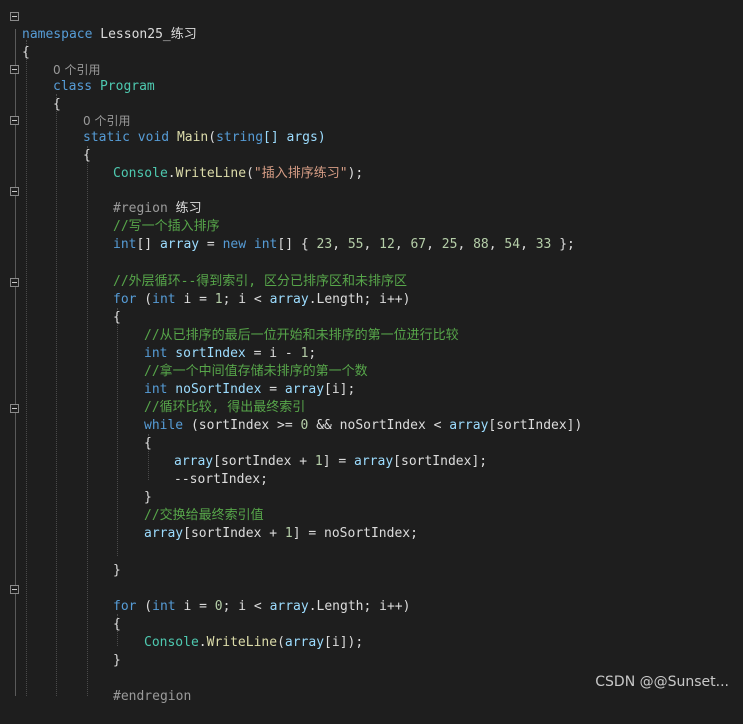 The image size is (743, 724). Describe the element at coordinates (273, 389) in the screenshot. I see `punct: =` at that location.